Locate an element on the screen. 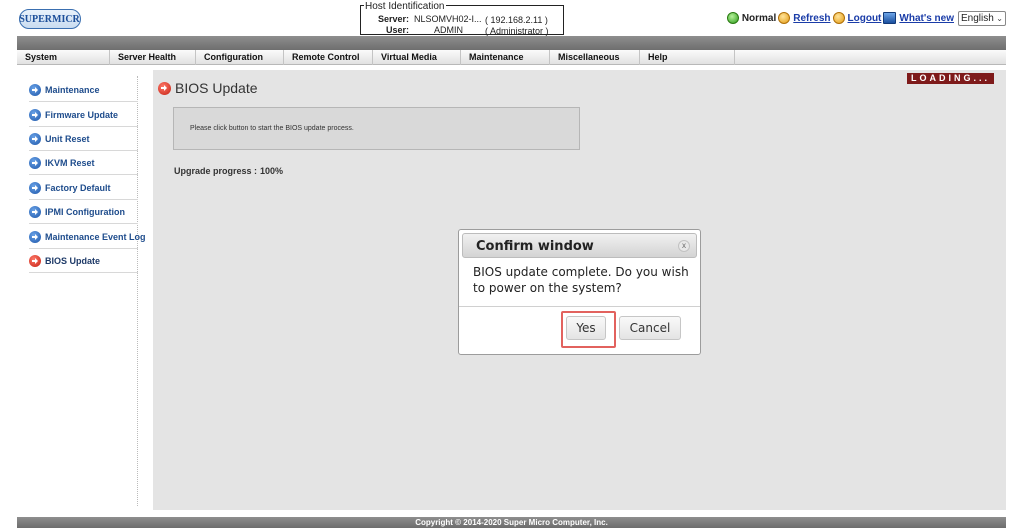 Image resolution: width=1024 pixels, height=528 pixels. progress-label: Upgrade progress : is located at coordinates (216, 171).